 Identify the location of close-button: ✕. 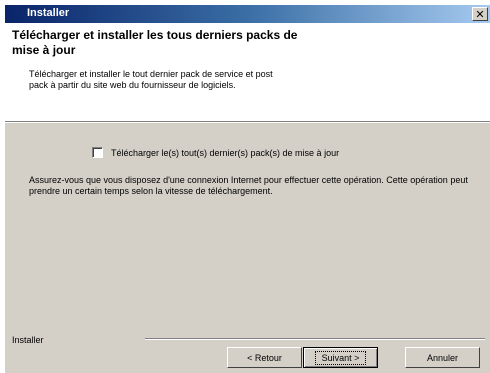
(480, 14).